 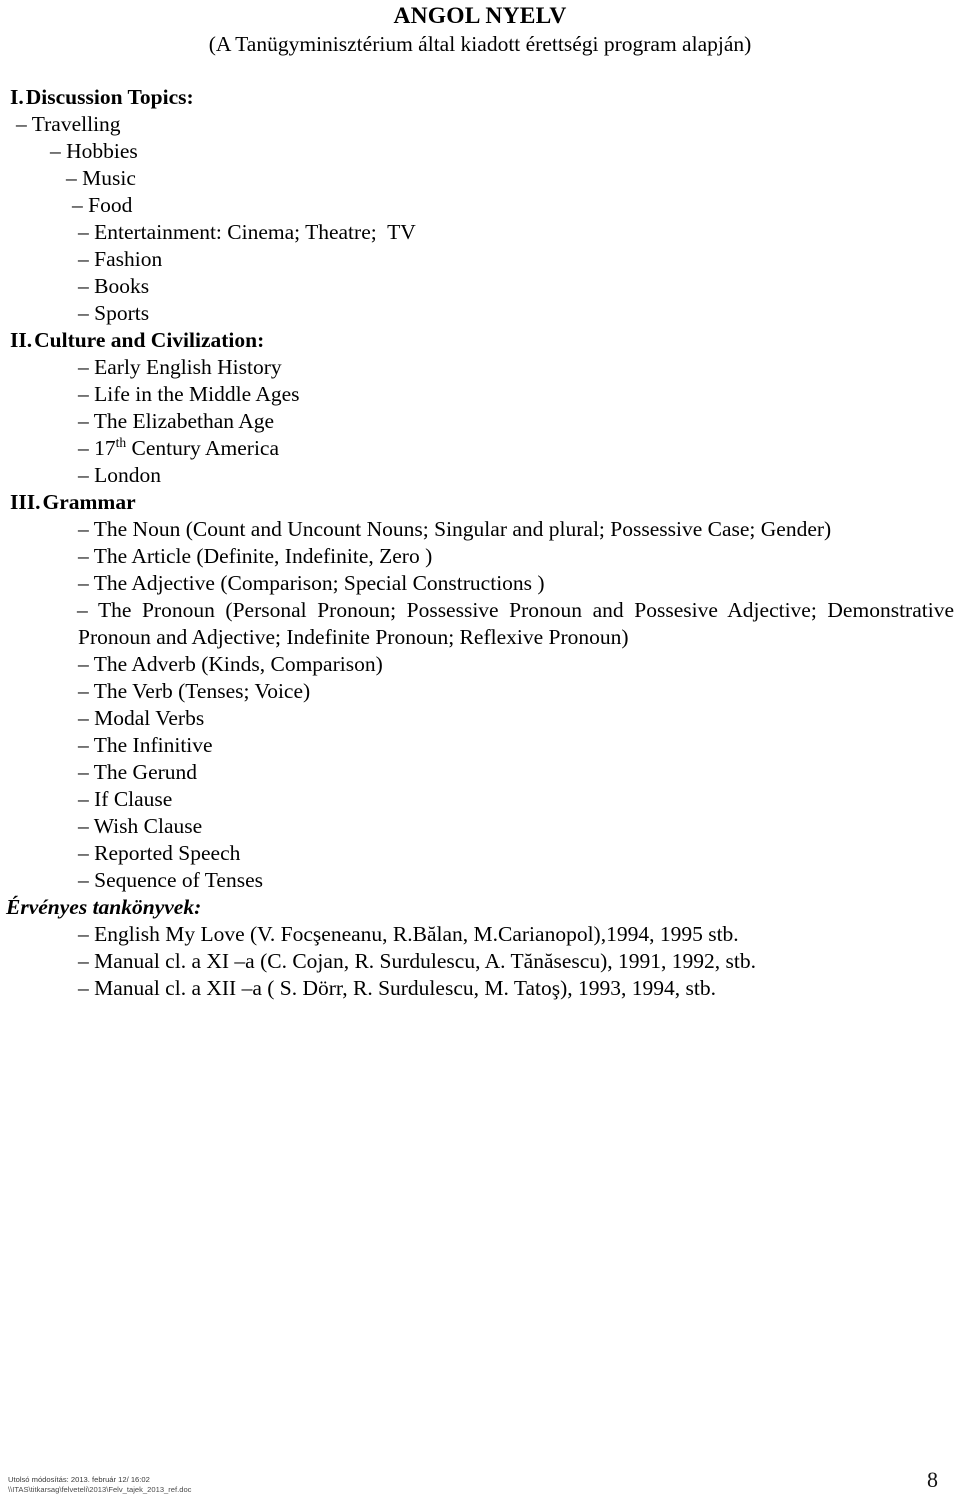 I want to click on section-numeral: III., so click(x=25, y=502).